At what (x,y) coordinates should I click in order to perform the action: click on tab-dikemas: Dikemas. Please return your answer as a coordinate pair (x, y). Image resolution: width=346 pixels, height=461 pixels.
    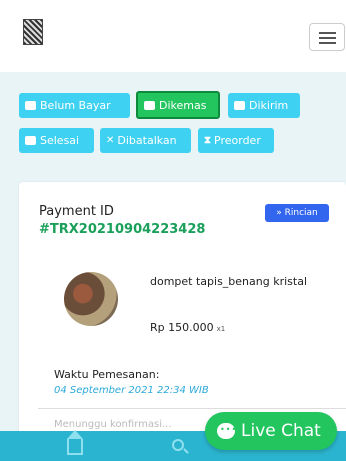
    Looking at the image, I should click on (178, 105).